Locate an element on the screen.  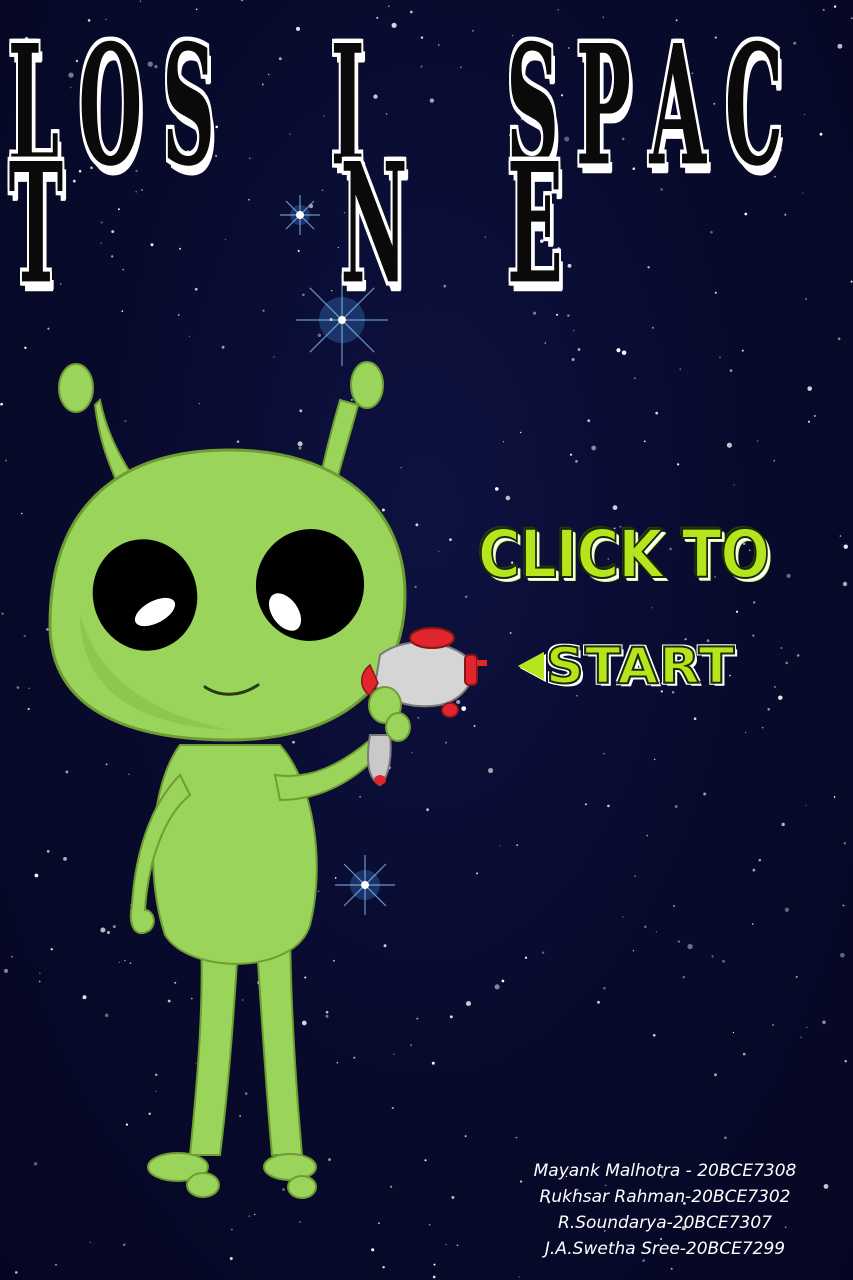
title-letter: O is located at coordinates (110, 105).